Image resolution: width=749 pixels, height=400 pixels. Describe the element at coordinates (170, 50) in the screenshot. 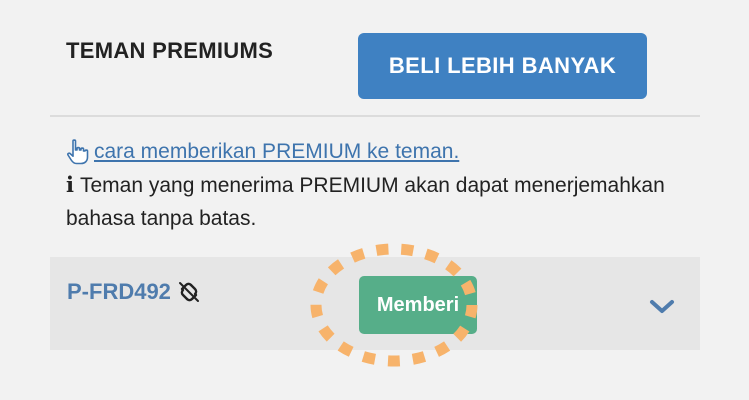

I see `page-title: TEMAN PREMIUMS` at that location.